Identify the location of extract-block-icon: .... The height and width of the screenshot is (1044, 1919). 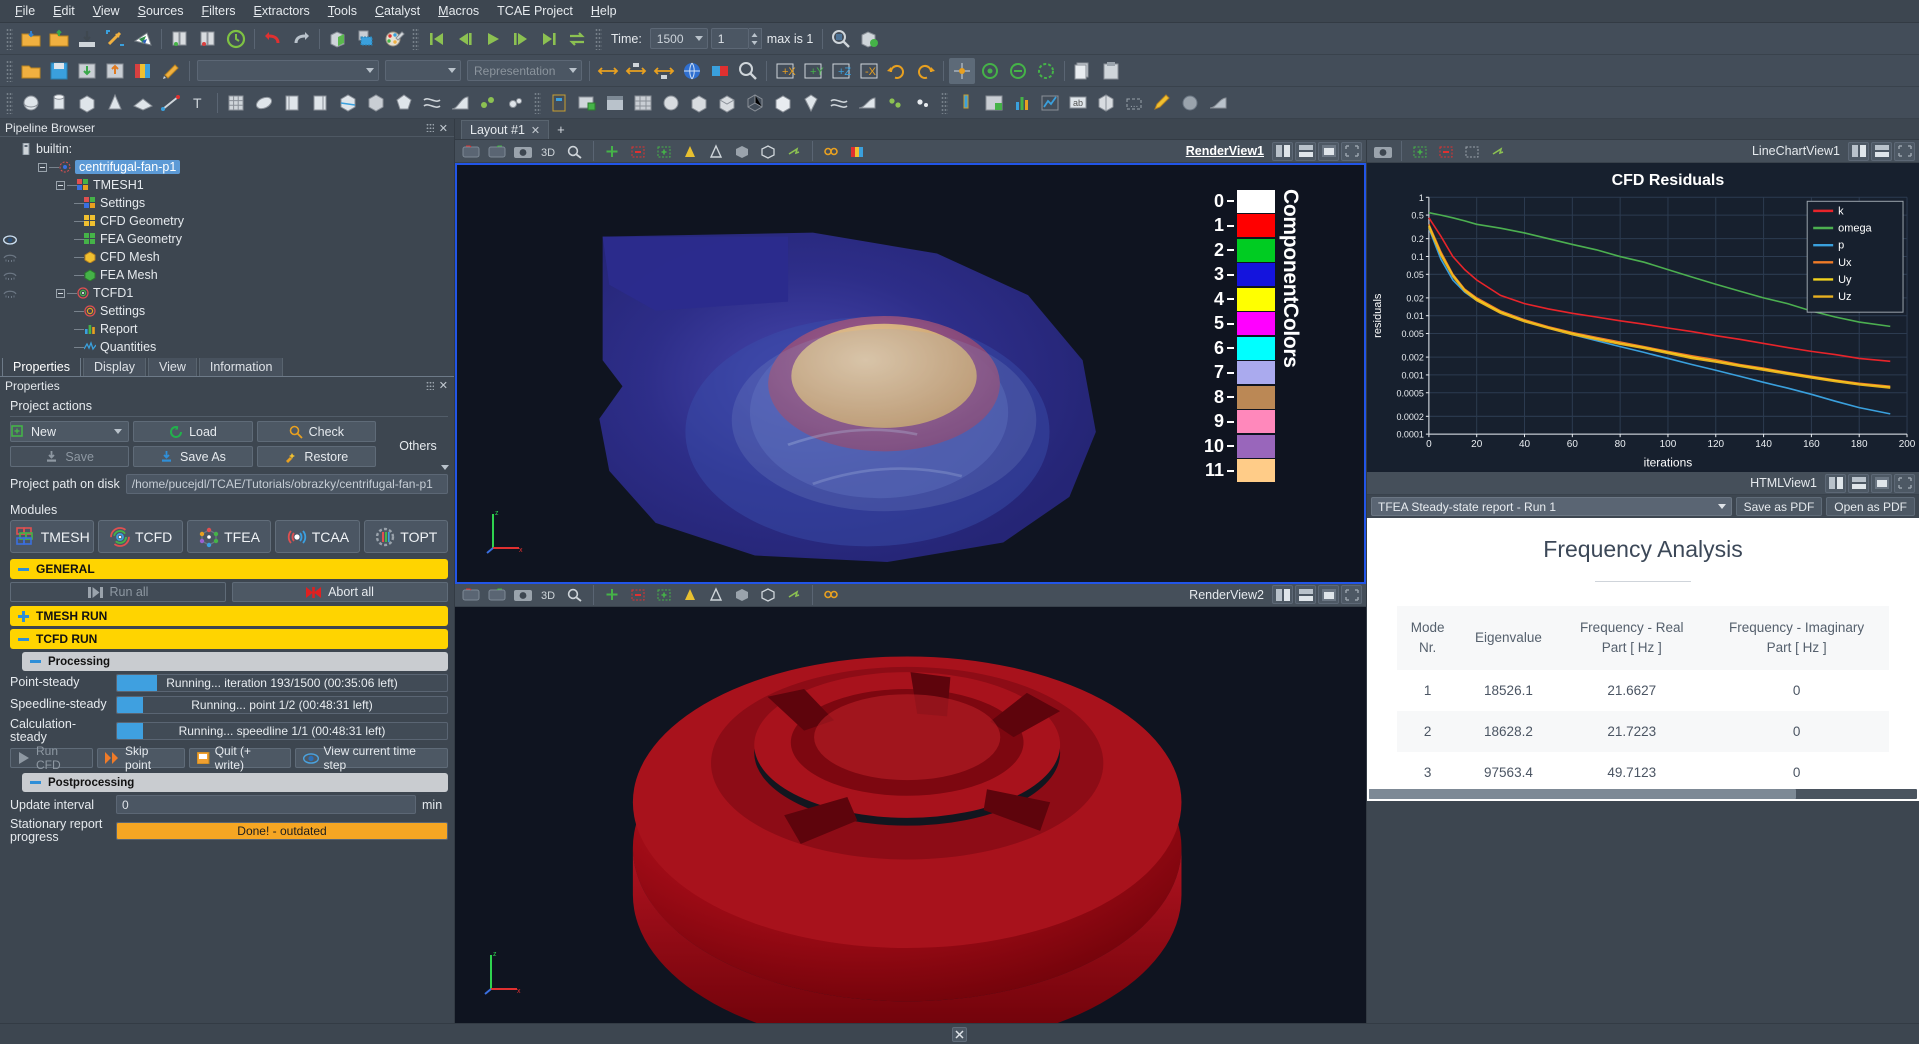
(1134, 103).